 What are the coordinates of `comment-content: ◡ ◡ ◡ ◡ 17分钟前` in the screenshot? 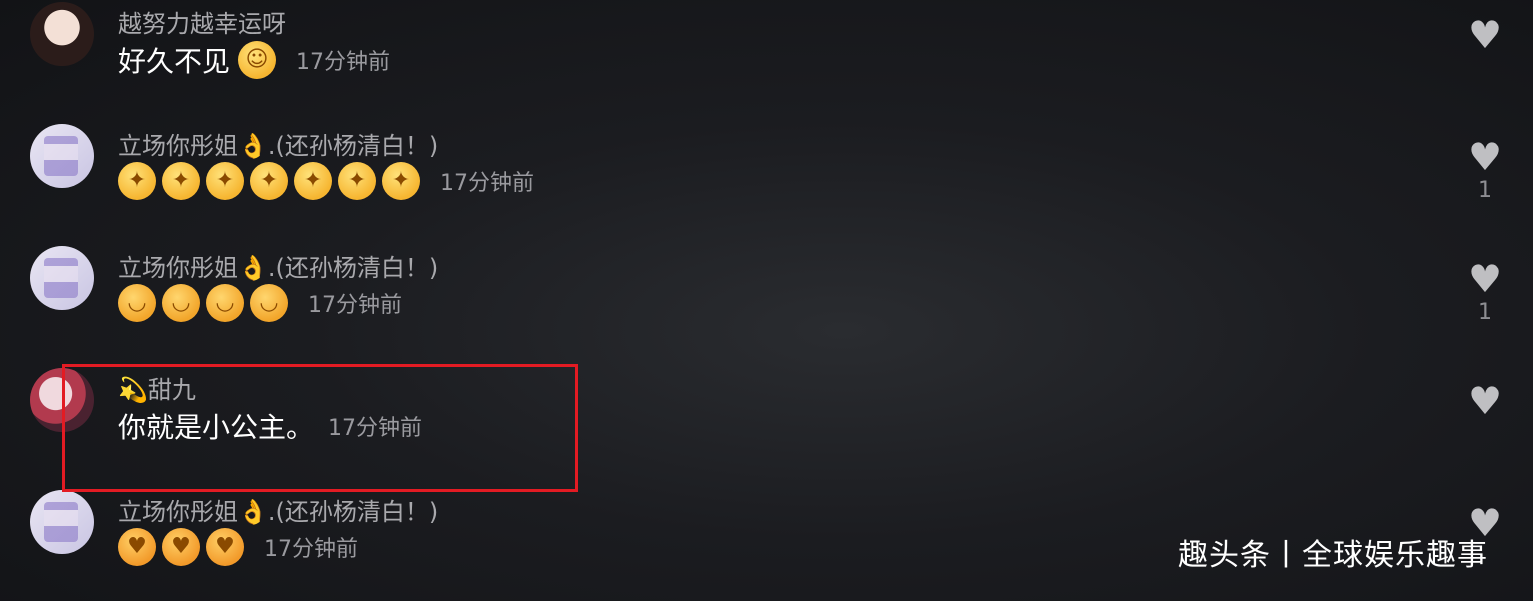 It's located at (260, 303).